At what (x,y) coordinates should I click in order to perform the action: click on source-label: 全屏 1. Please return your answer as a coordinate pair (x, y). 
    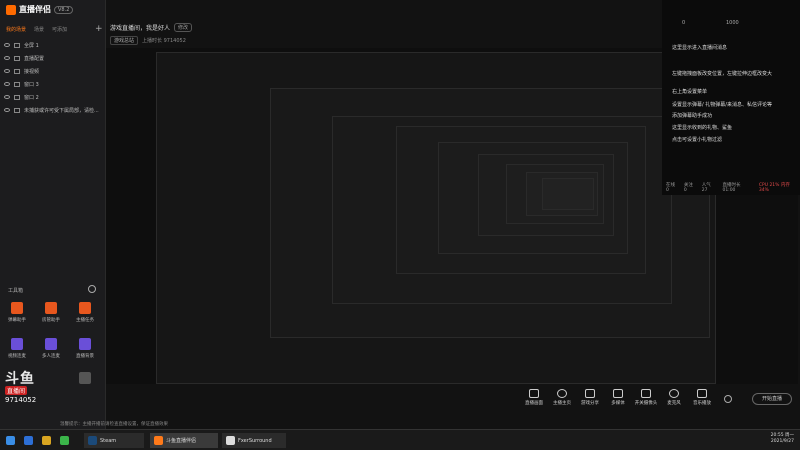
    Looking at the image, I should click on (31, 45).